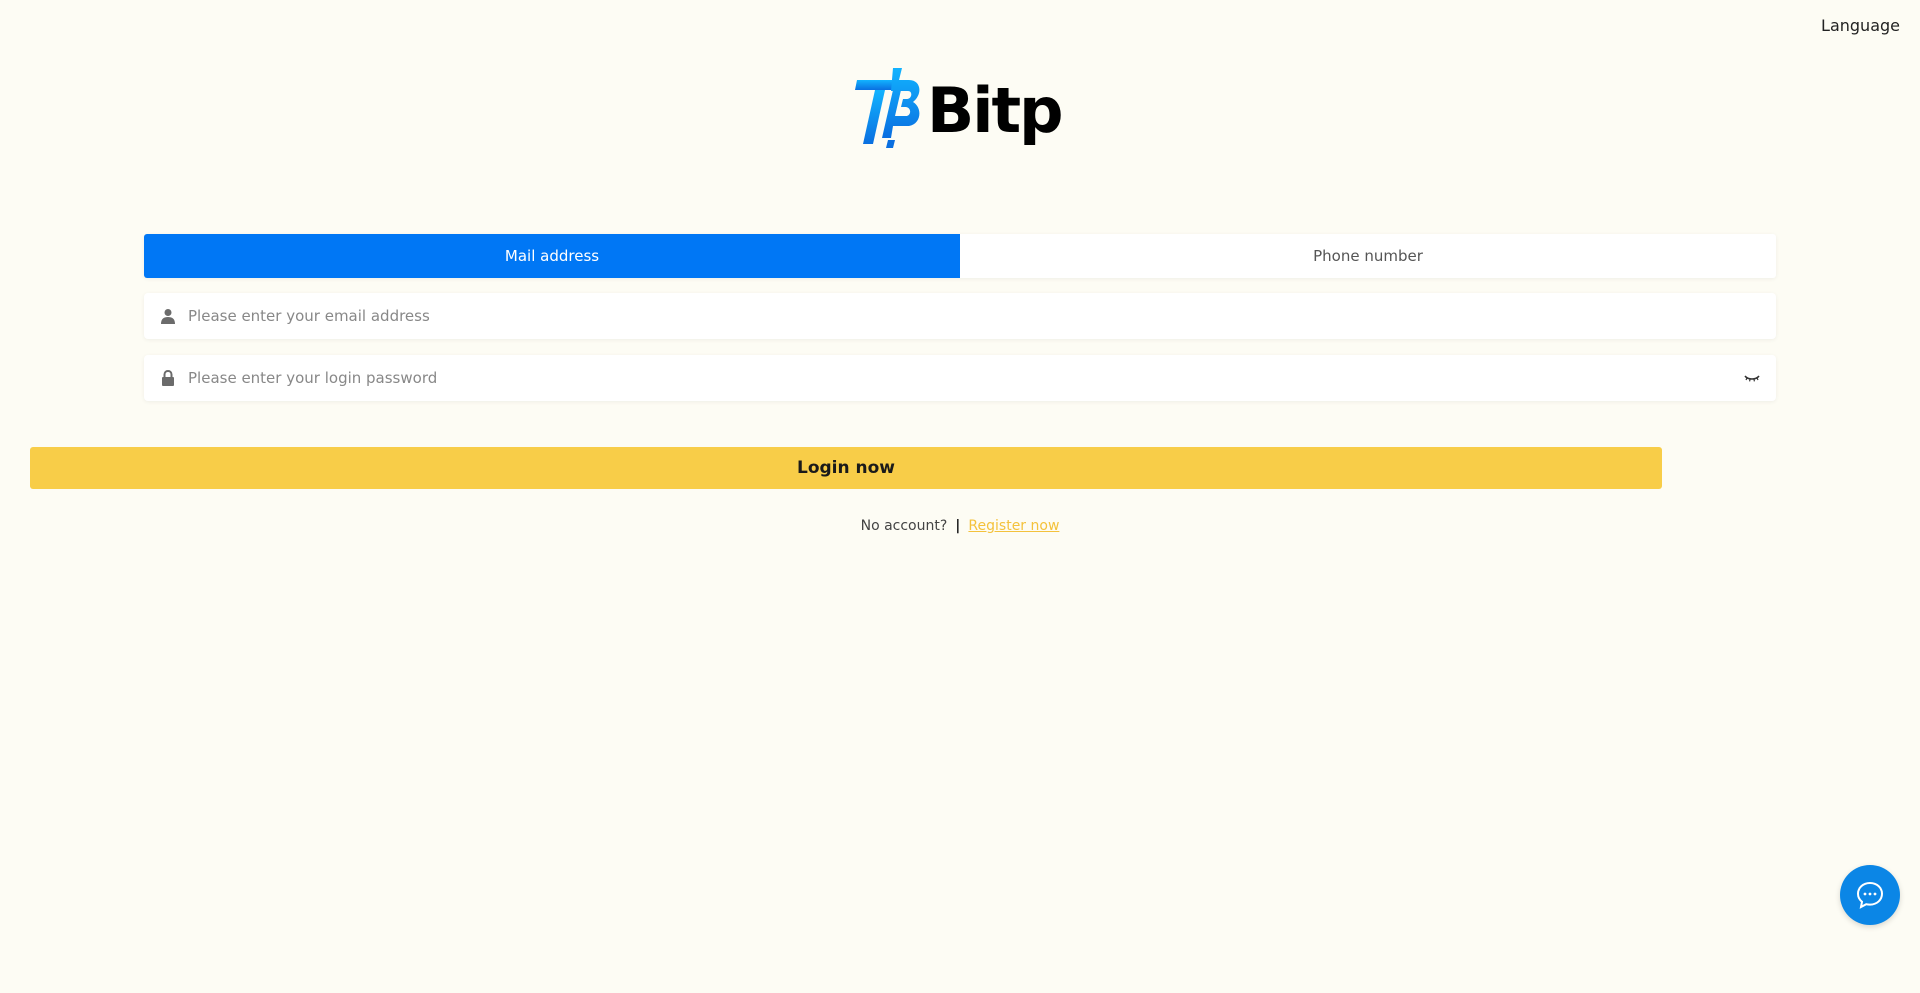 The height and width of the screenshot is (993, 1920). I want to click on login-method-tabs: Mail address Phone number, so click(960, 256).